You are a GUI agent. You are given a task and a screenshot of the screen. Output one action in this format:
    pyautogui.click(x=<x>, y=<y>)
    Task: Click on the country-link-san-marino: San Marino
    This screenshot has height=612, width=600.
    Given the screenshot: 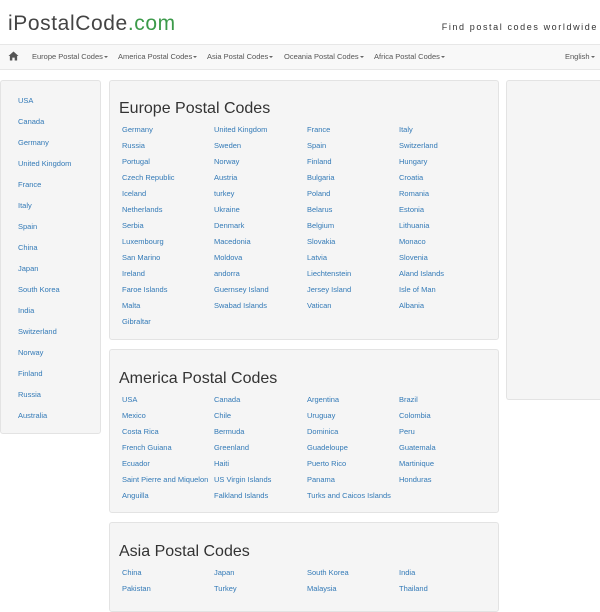 What is the action you would take?
    pyautogui.click(x=141, y=258)
    